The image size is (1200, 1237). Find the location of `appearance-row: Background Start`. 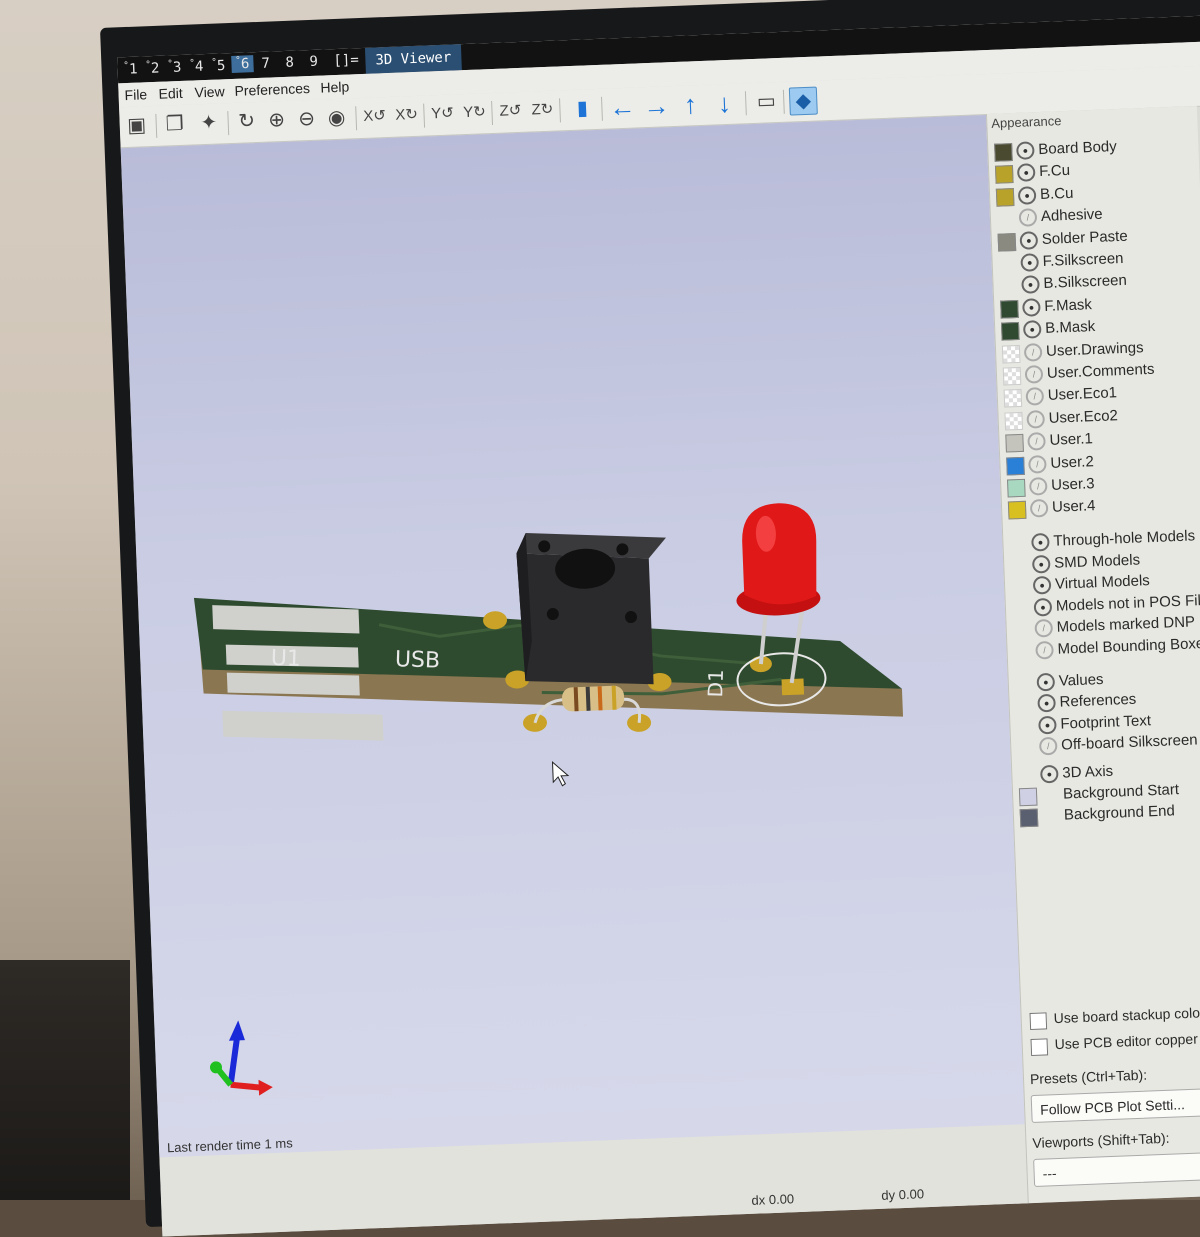

appearance-row: Background Start is located at coordinates (1098, 794).